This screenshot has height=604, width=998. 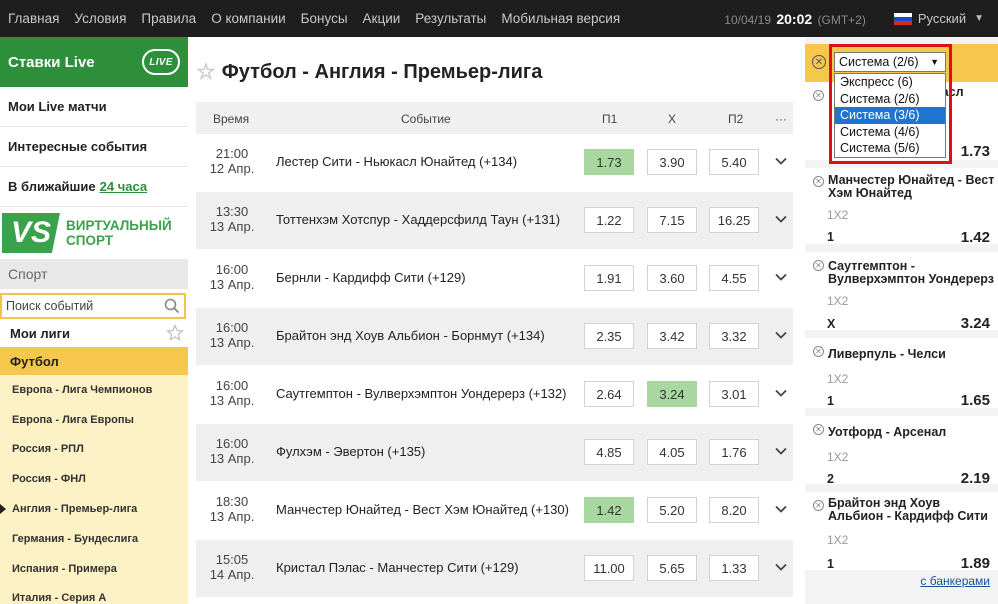 I want to click on system-option: Система (5/6), so click(x=890, y=148).